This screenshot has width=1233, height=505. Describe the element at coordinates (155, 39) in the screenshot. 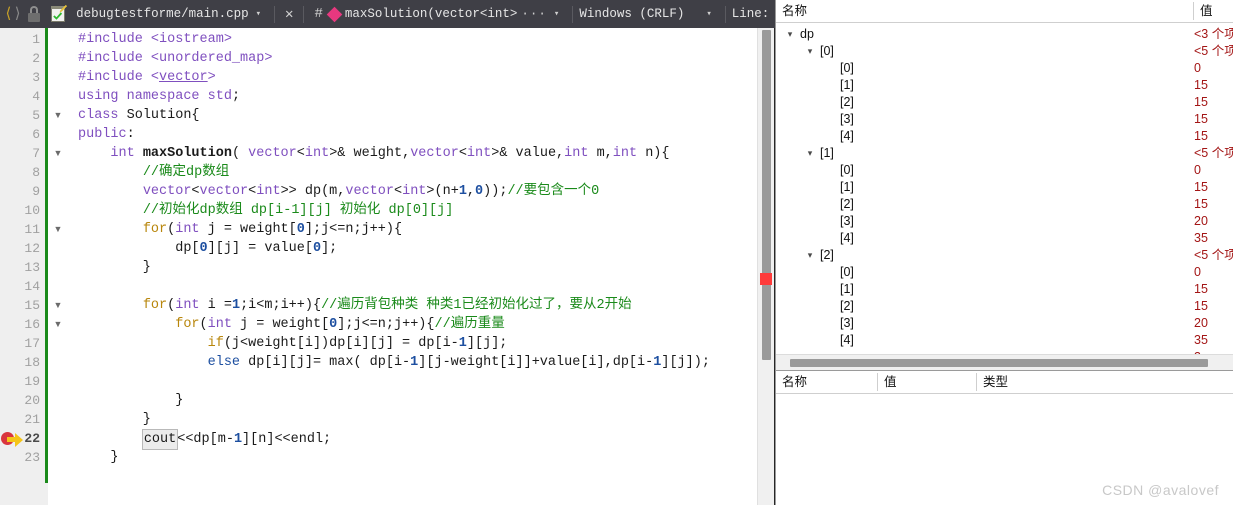

I see `code-line: #include <iostream>` at that location.